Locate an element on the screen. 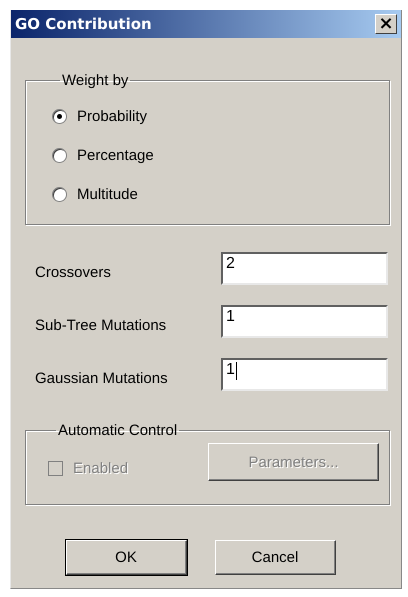 Image resolution: width=408 pixels, height=597 pixels. field-label: Gaussian Mutations is located at coordinates (101, 378).